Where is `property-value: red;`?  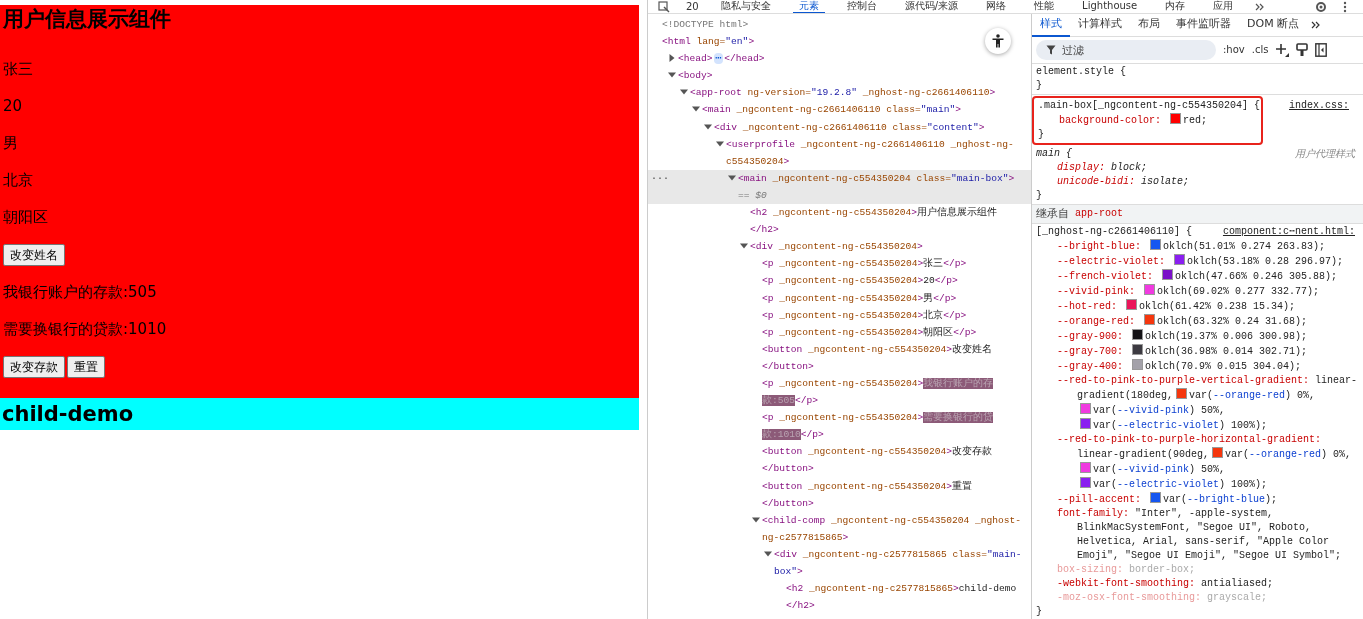 property-value: red; is located at coordinates (1195, 120).